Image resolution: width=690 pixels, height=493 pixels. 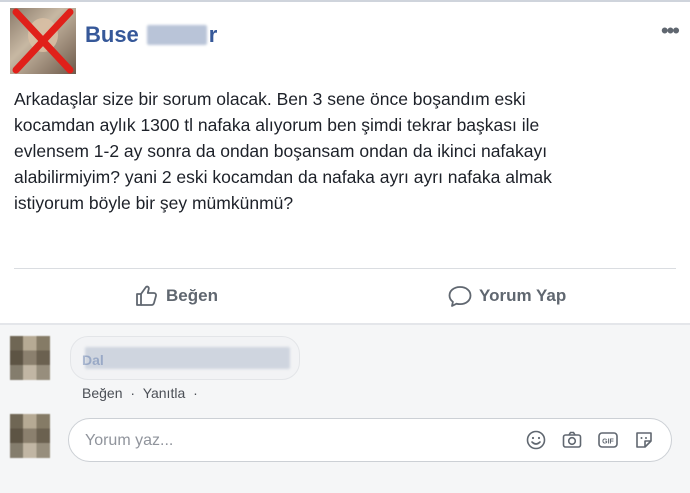 I want to click on camera-icon, so click(x=572, y=440).